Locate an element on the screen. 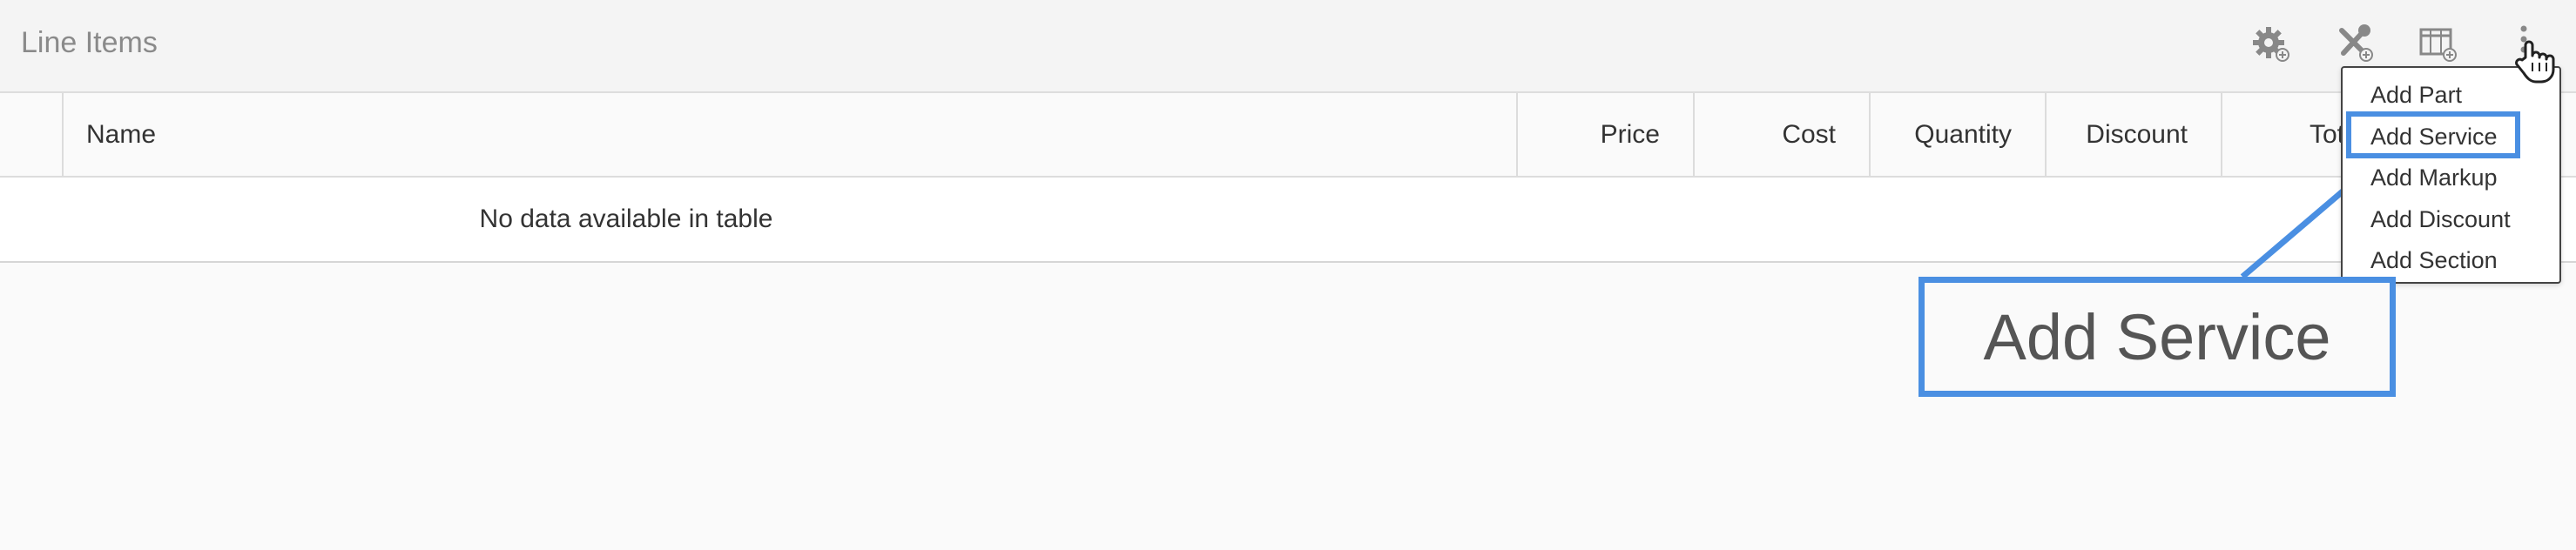 The width and height of the screenshot is (2576, 550). section-title: Line Items is located at coordinates (90, 42).